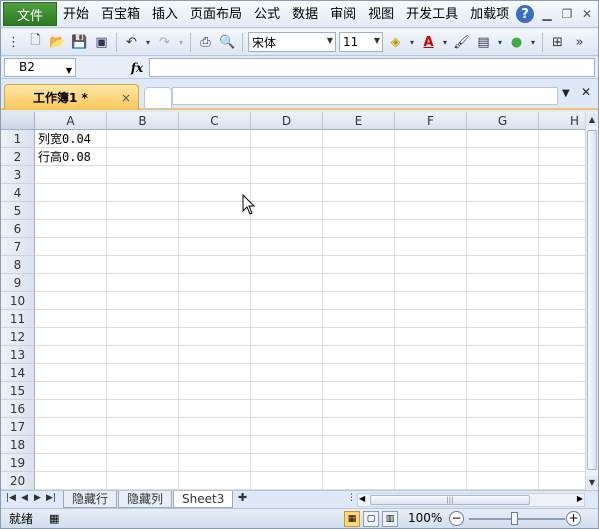  I want to click on name-box: B2 ▼, so click(40, 67).